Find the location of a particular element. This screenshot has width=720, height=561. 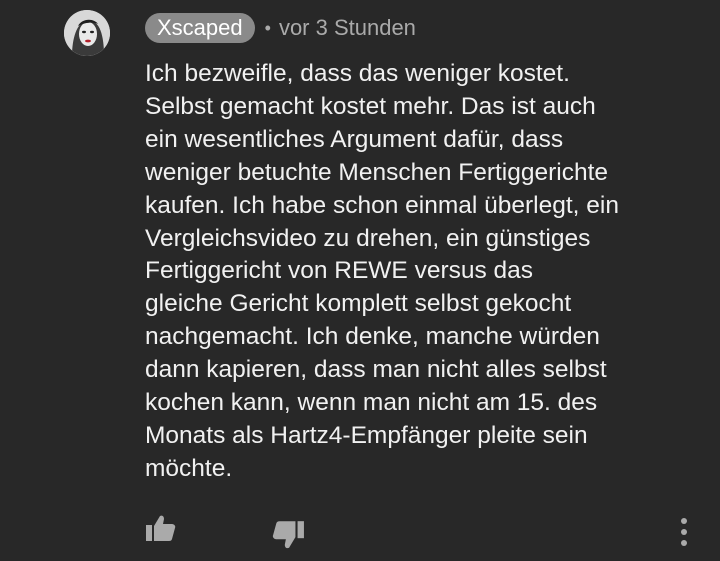

thumbs-up-icon is located at coordinates (161, 528).